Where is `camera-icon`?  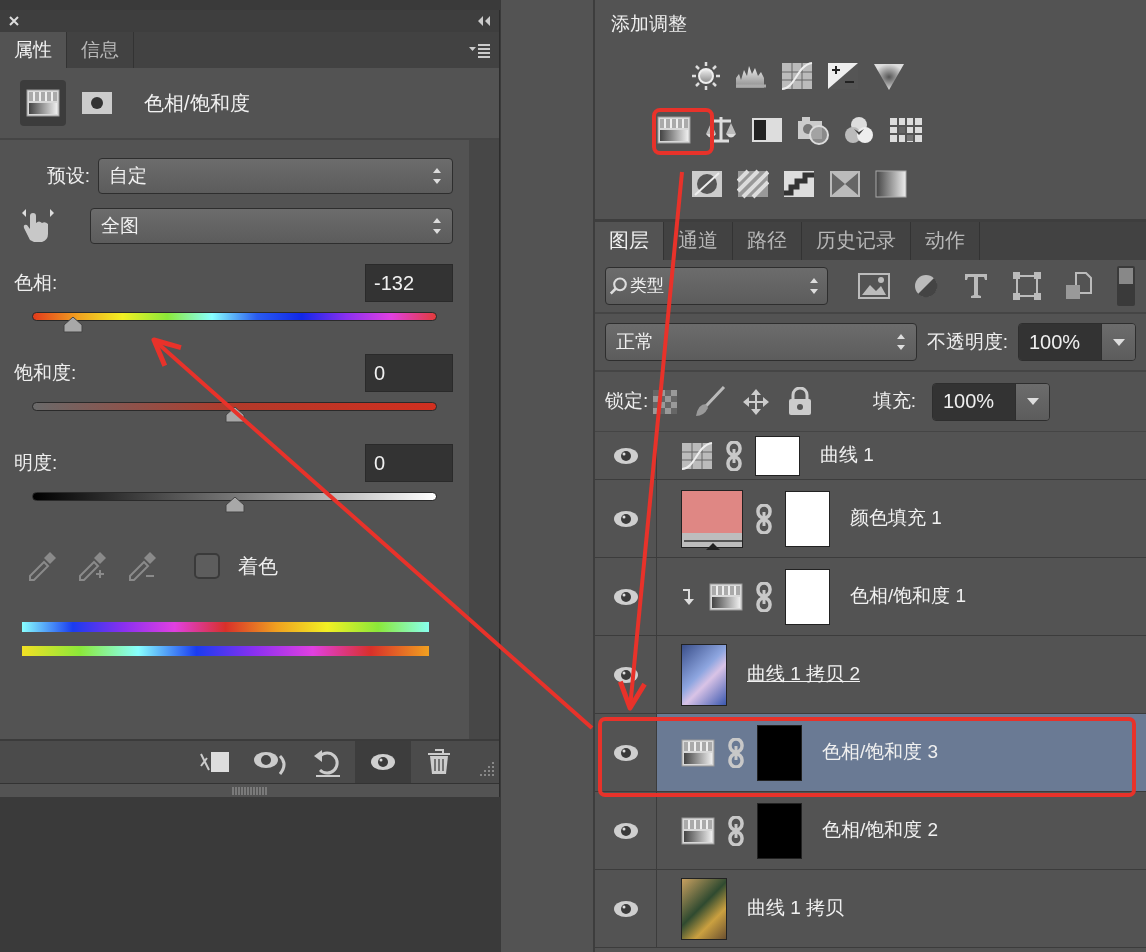
camera-icon is located at coordinates (813, 129).